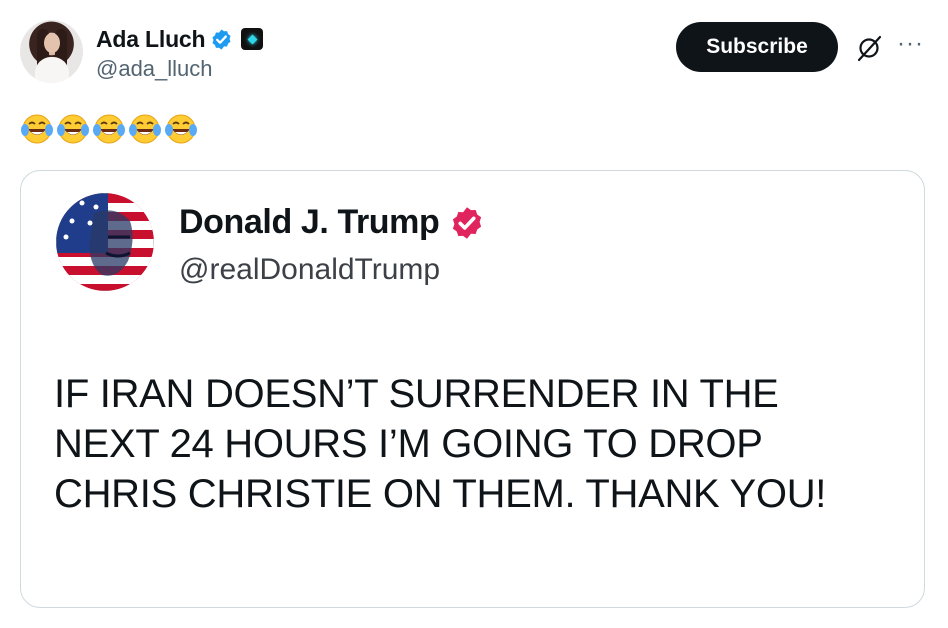 The image size is (948, 628). What do you see at coordinates (105, 242) in the screenshot?
I see `quoted-author-avatar` at bounding box center [105, 242].